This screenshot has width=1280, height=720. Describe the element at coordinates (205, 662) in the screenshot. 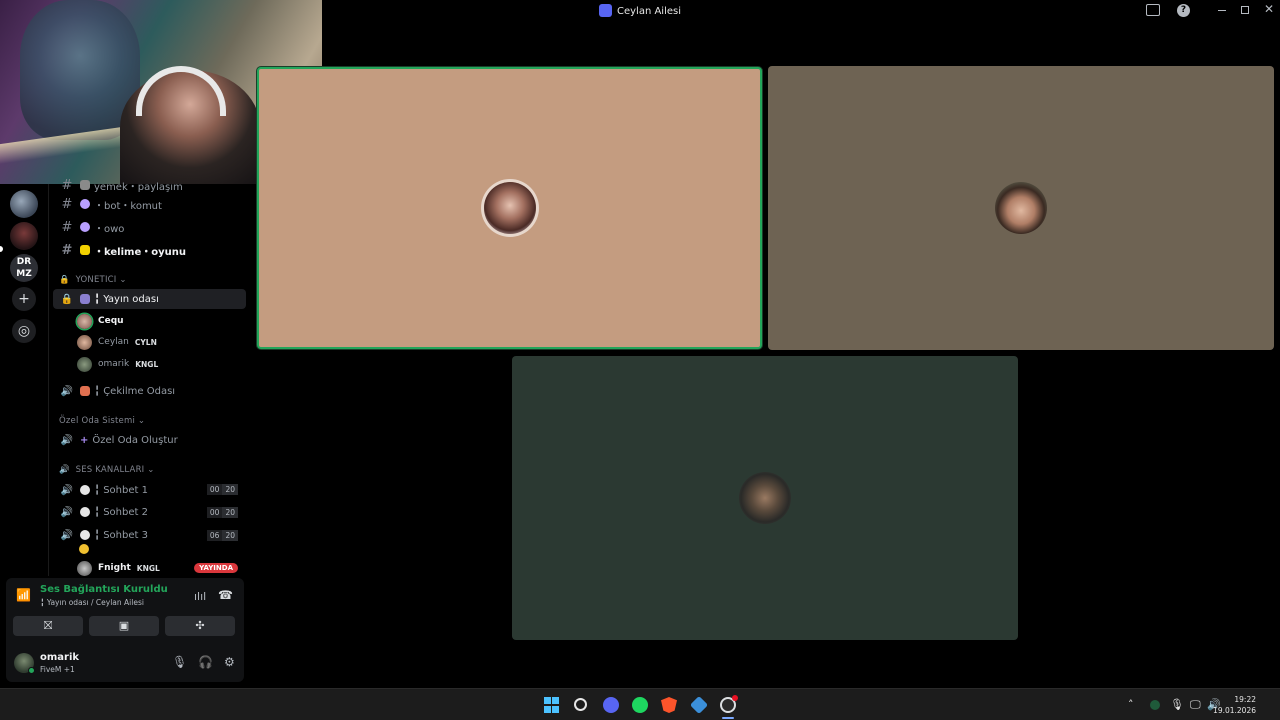

I see `headphones-icon: 🎧` at that location.